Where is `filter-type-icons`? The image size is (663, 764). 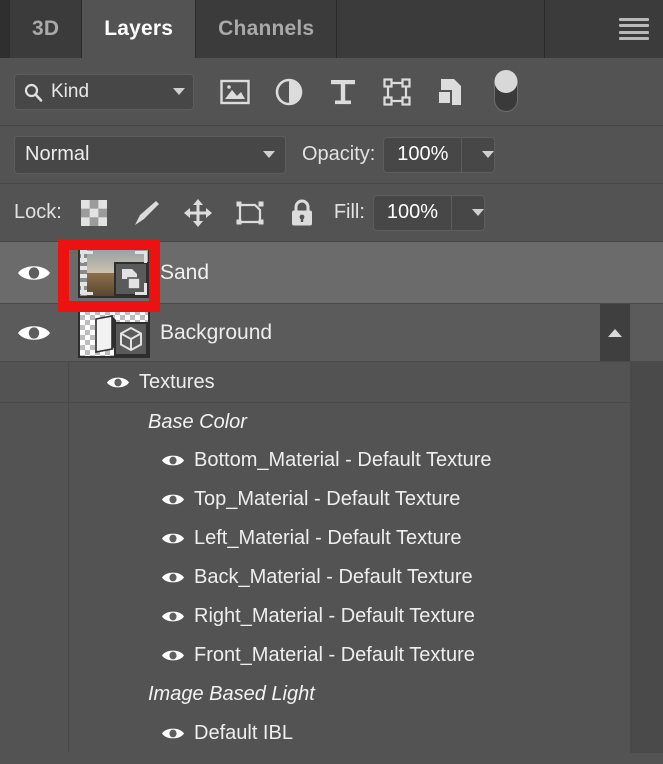
filter-type-icons is located at coordinates (368, 90).